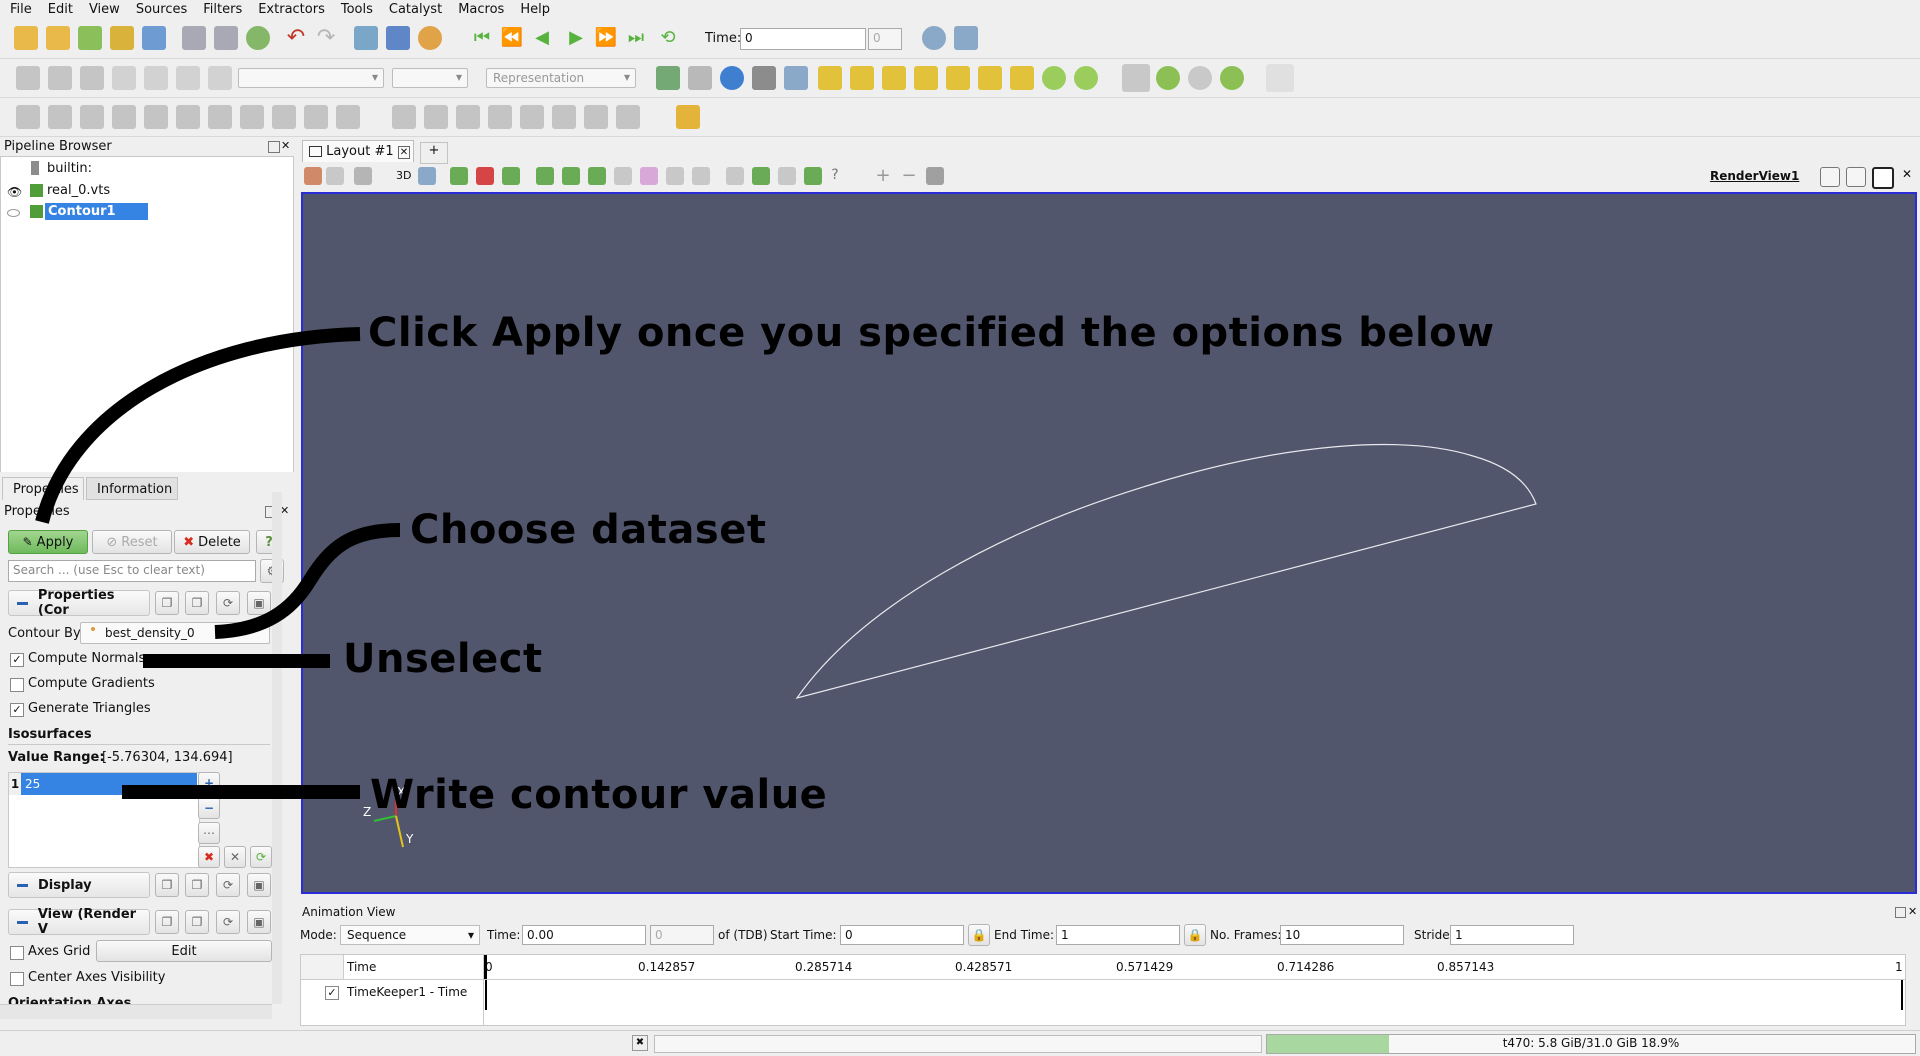 Image resolution: width=1920 pixels, height=1056 pixels. Describe the element at coordinates (443, 659) in the screenshot. I see `annotation-unselect: Unselect` at that location.